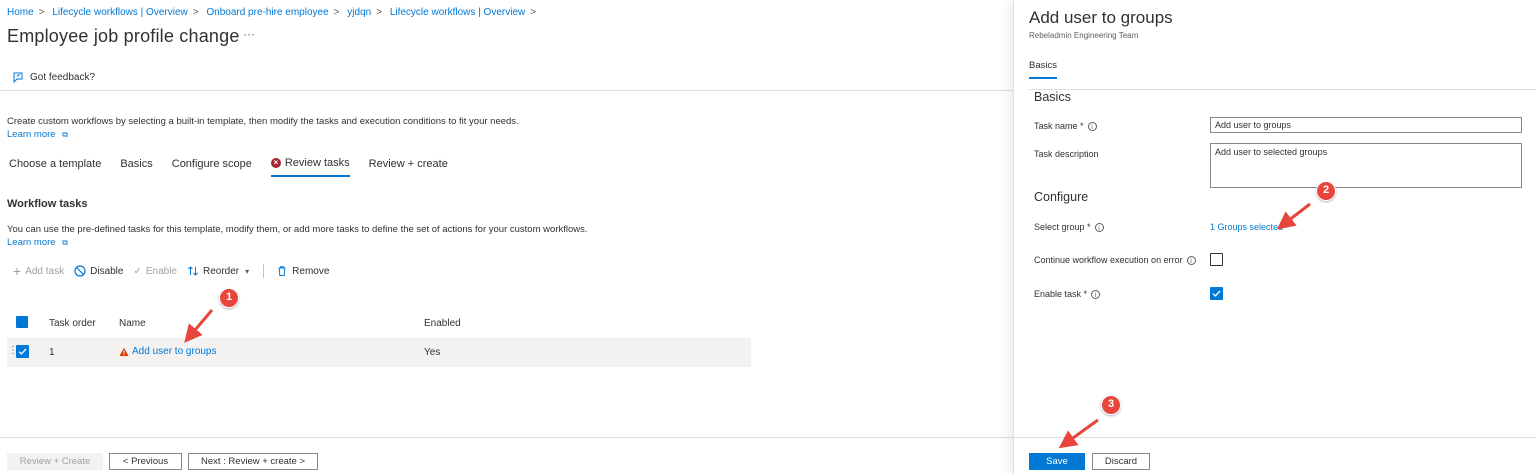 The width and height of the screenshot is (1536, 474). Describe the element at coordinates (161, 271) in the screenshot. I see `enable-label: Enable` at that location.